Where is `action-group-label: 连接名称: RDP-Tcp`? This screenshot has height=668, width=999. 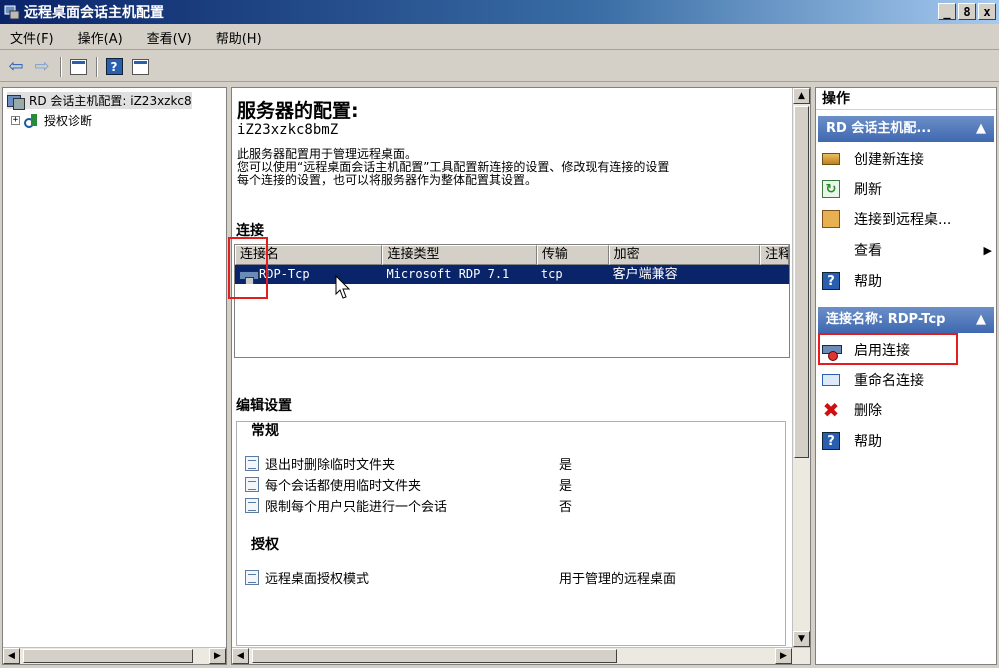
action-group-label: 连接名称: RDP-Tcp is located at coordinates (886, 319).